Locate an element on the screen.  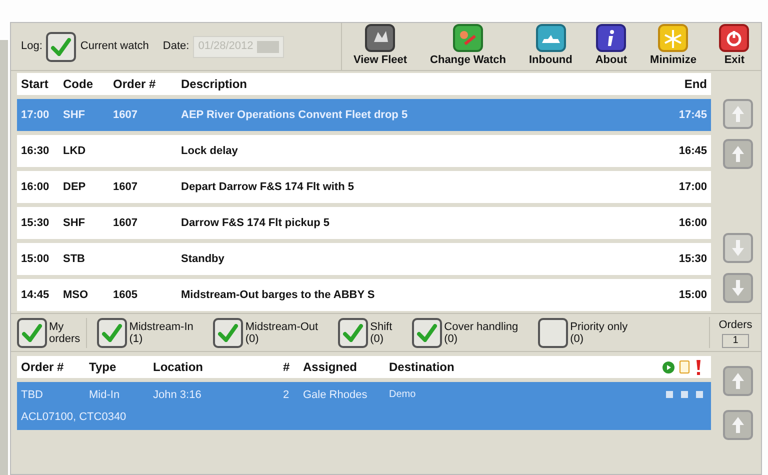
toolbar-button: About is located at coordinates (611, 46).